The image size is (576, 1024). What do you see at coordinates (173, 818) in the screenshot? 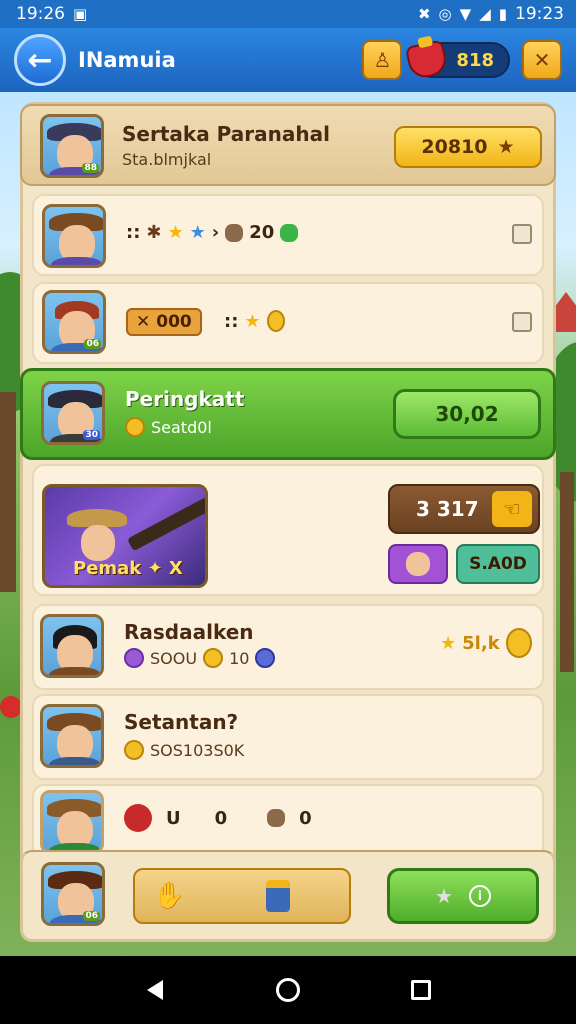
I see `reward-value-a: U` at bounding box center [173, 818].